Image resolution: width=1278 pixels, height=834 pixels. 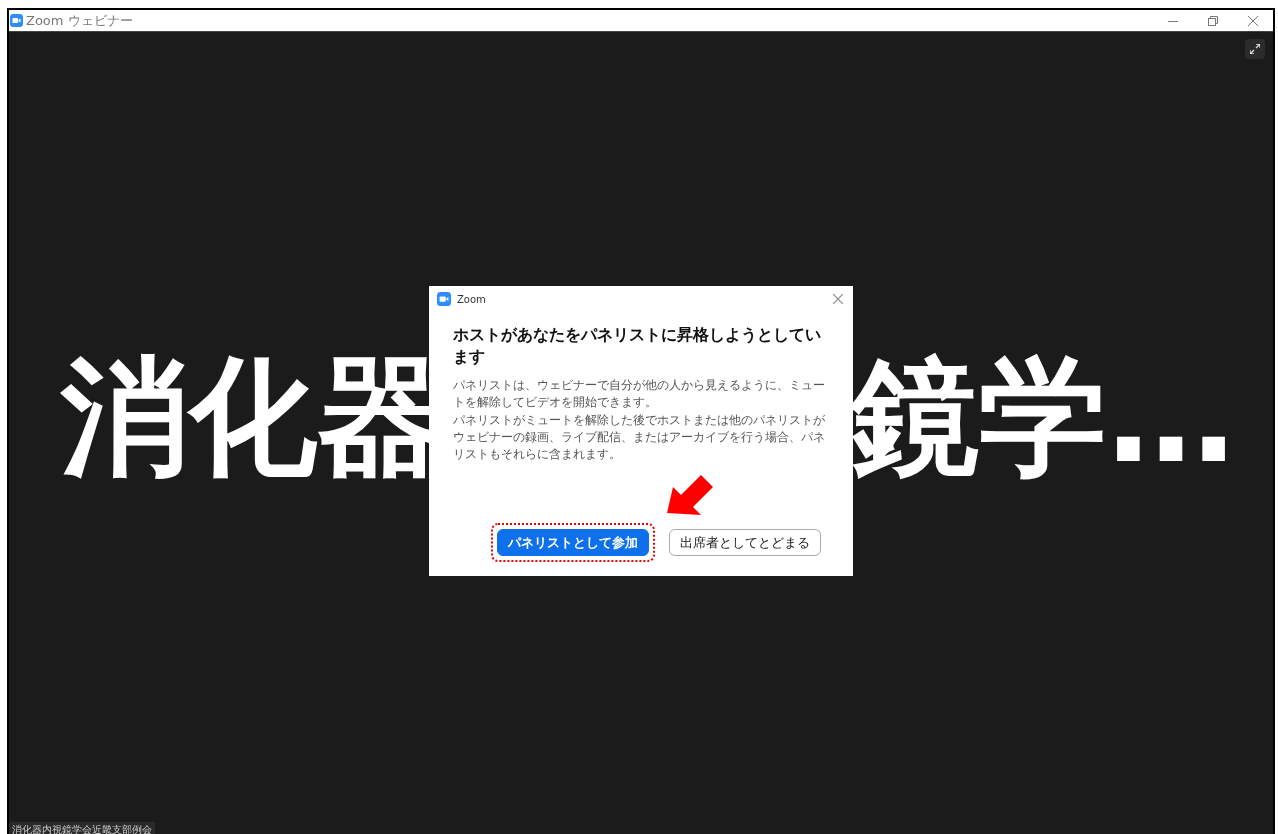 I want to click on participant-name: 消化器内視鏡学会近畿支部例会, so click(x=82, y=828).